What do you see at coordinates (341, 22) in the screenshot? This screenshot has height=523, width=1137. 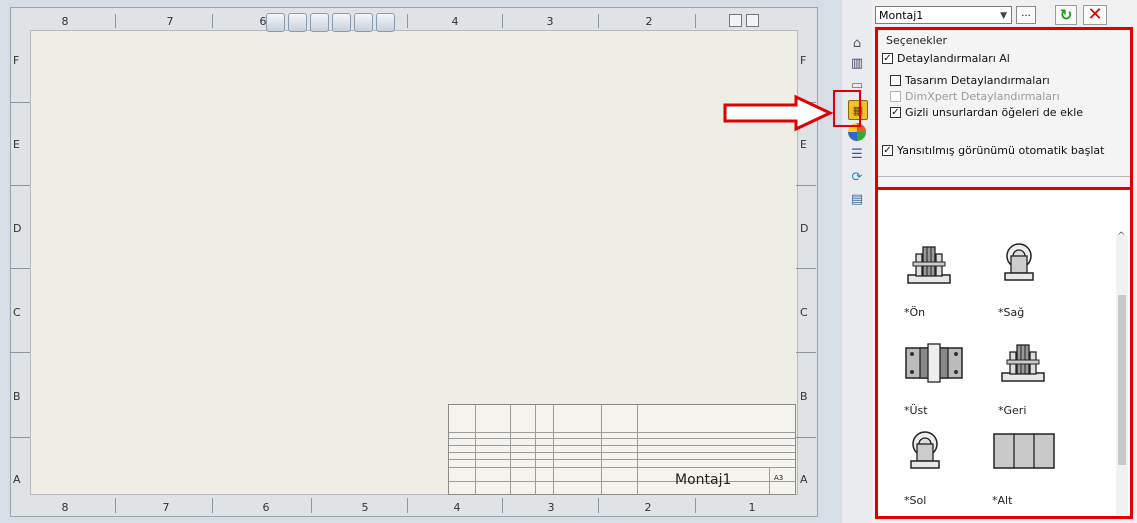 I see `pan-icon` at bounding box center [341, 22].